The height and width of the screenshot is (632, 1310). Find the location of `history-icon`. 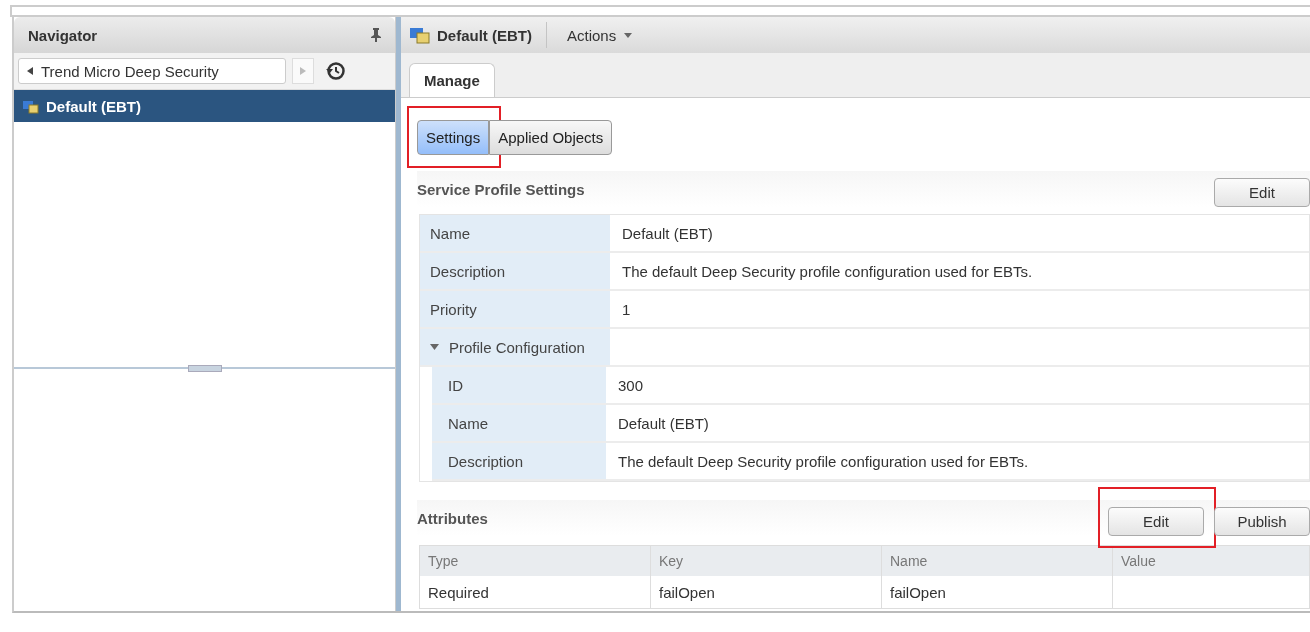

history-icon is located at coordinates (336, 71).